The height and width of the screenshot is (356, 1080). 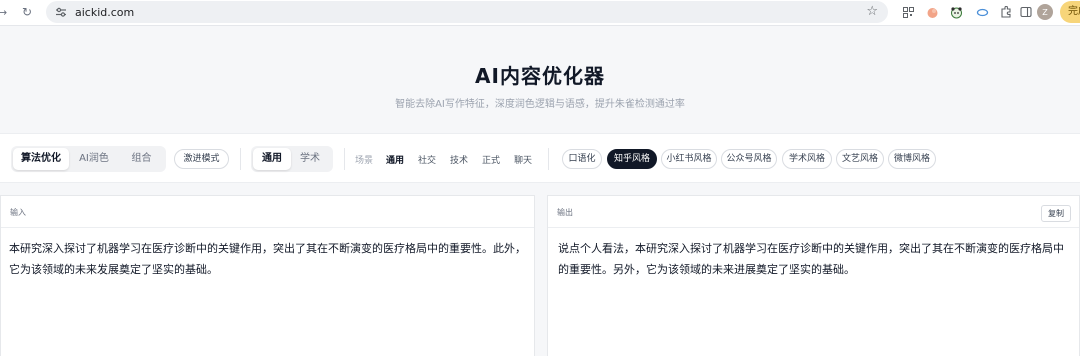 I want to click on browser-toolbar: → ↻ aickid.com ☆ Z 完成, so click(x=540, y=13).